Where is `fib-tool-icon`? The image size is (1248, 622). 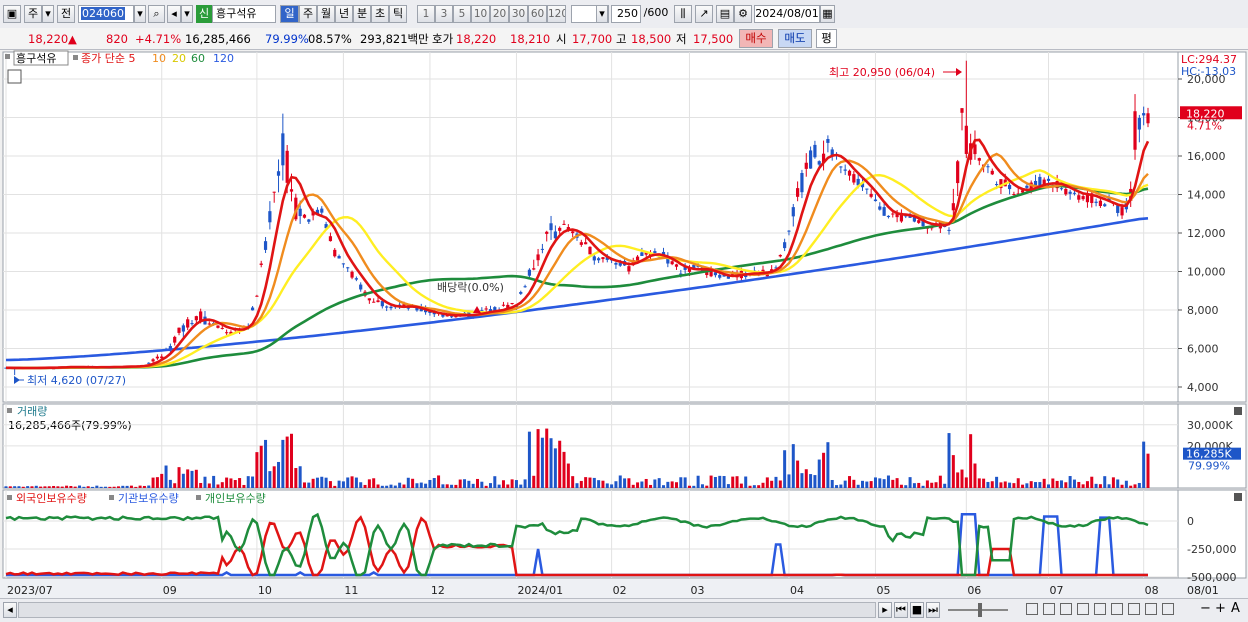
fib-tool-icon is located at coordinates (1083, 609).